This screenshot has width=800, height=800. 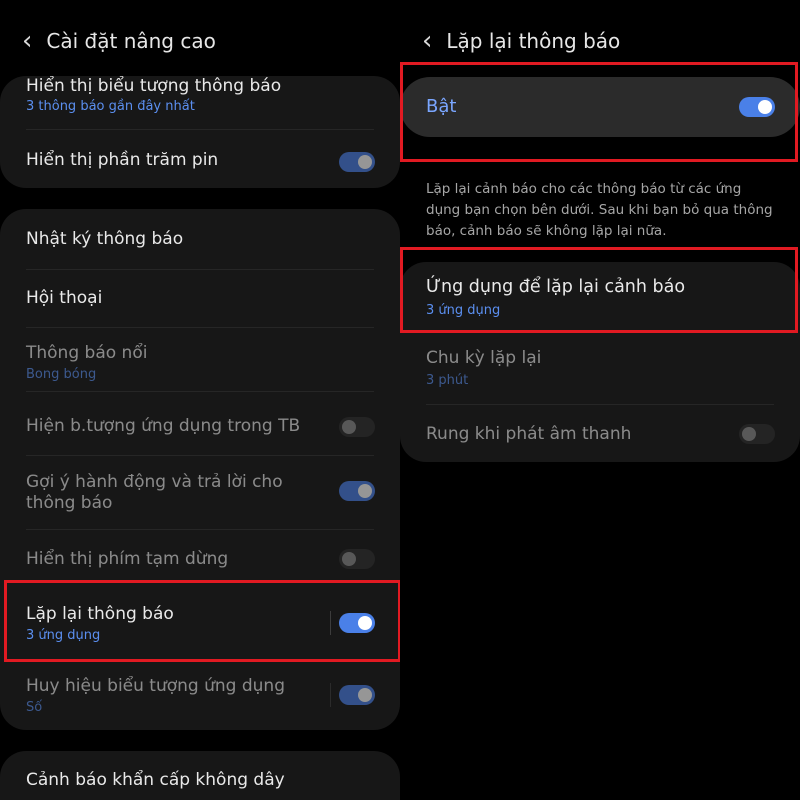 What do you see at coordinates (200, 159) in the screenshot?
I see `list-item-battery-percent: Hiển thị phần trăm pin` at bounding box center [200, 159].